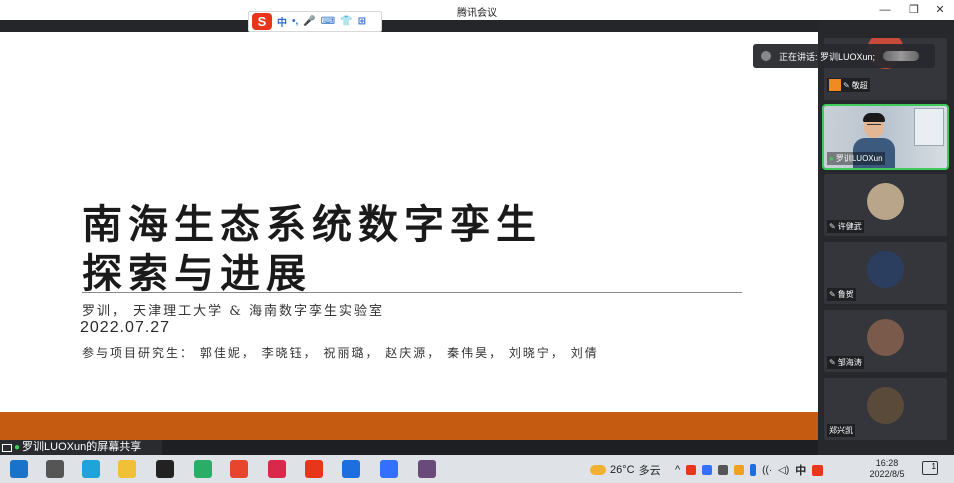  What do you see at coordinates (800, 470) in the screenshot?
I see `input-method-indicator: 中` at bounding box center [800, 470].